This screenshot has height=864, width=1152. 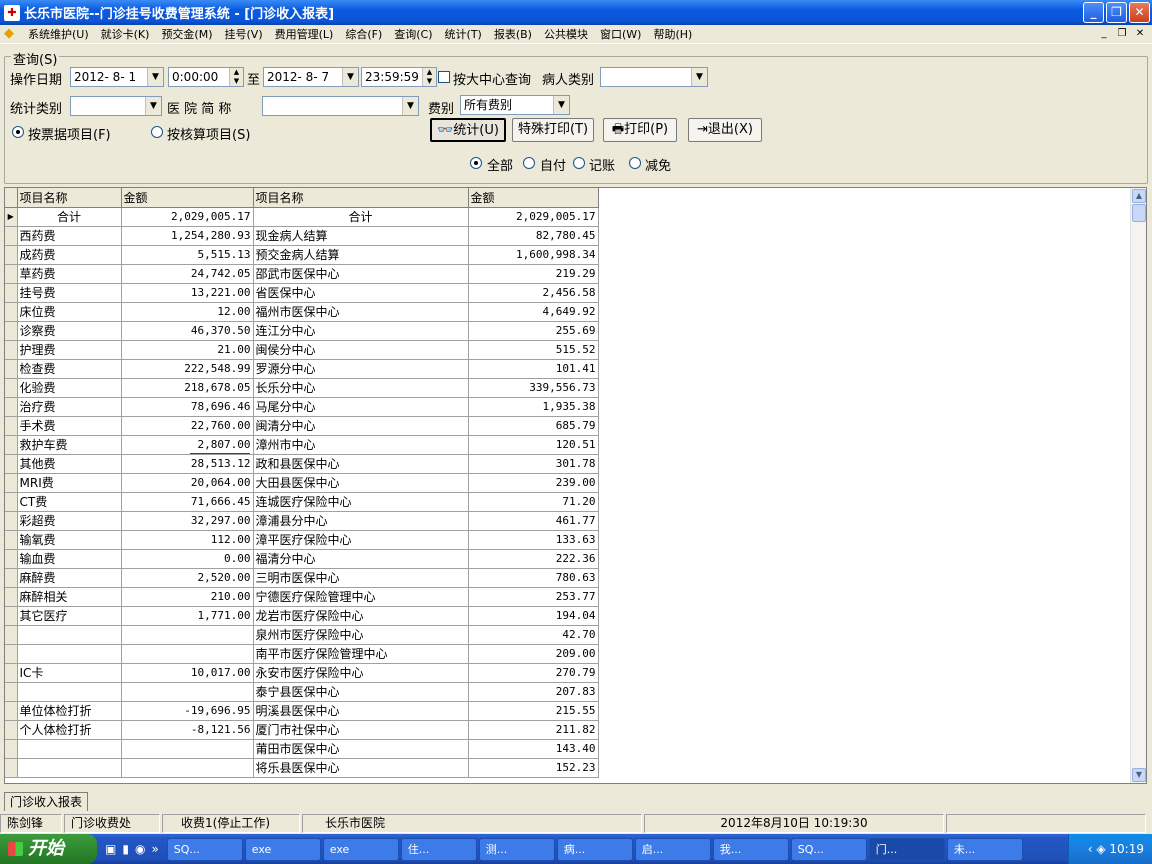 I want to click on menu-query: 查询(C), so click(x=413, y=34).